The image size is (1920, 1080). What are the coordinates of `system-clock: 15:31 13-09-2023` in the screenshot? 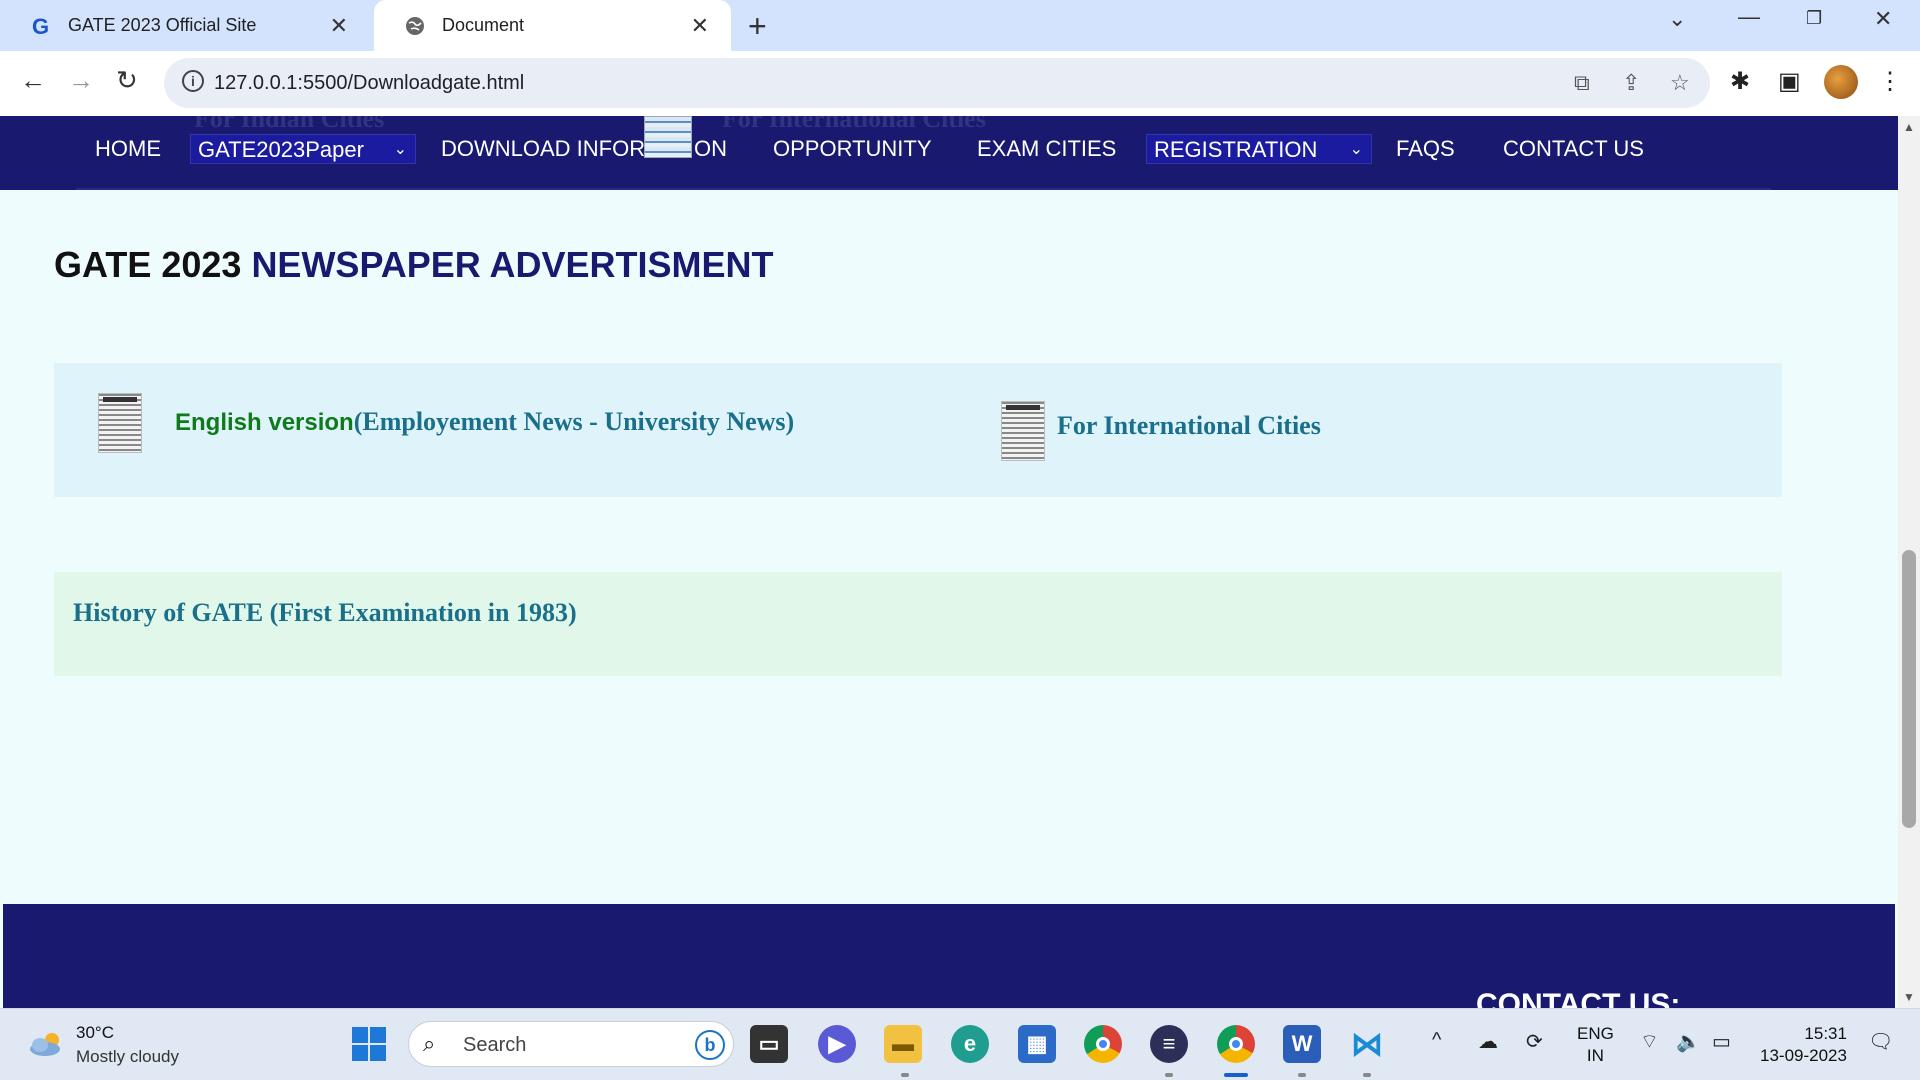 It's located at (1803, 1045).